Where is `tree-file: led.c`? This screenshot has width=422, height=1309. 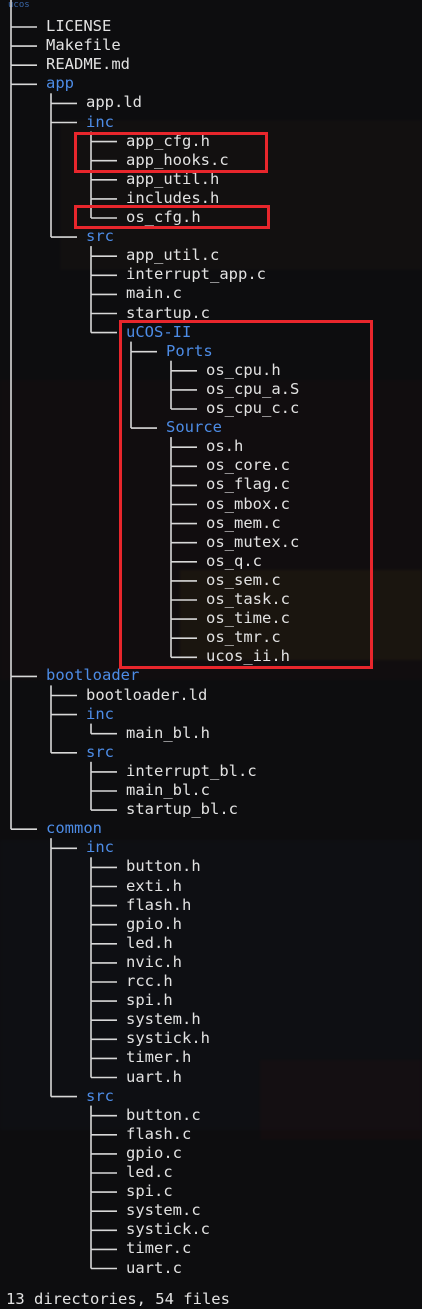
tree-file: led.c is located at coordinates (149, 1172).